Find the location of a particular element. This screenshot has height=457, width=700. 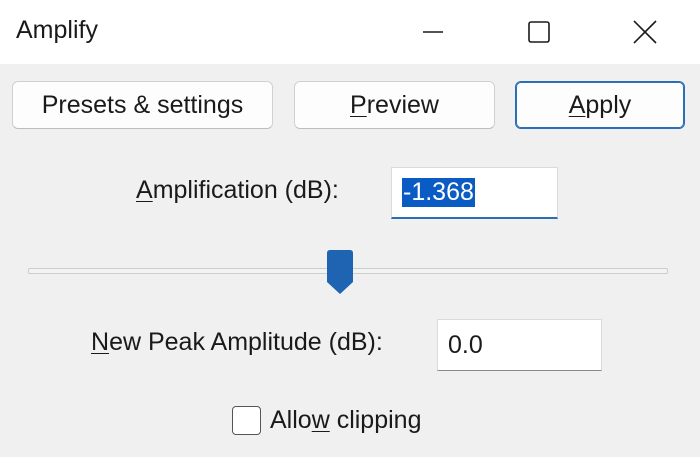

new-peak-label: New Peak Amplitude (dB): is located at coordinates (237, 342).